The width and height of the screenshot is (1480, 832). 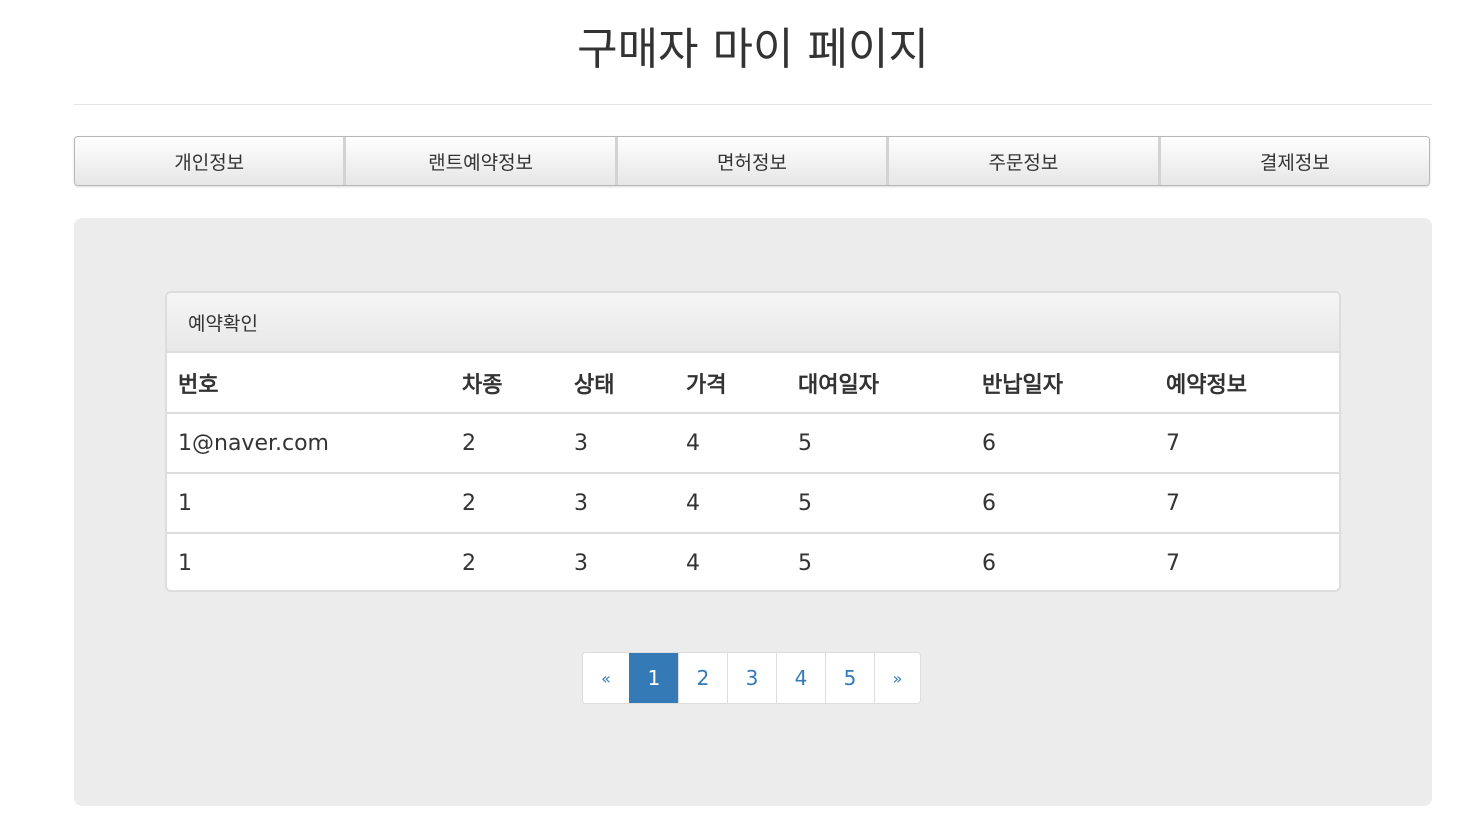 What do you see at coordinates (753, 383) in the screenshot?
I see `table-header-row: 번호 차종 상태 가격 대여일자 반납일자 예약정보` at bounding box center [753, 383].